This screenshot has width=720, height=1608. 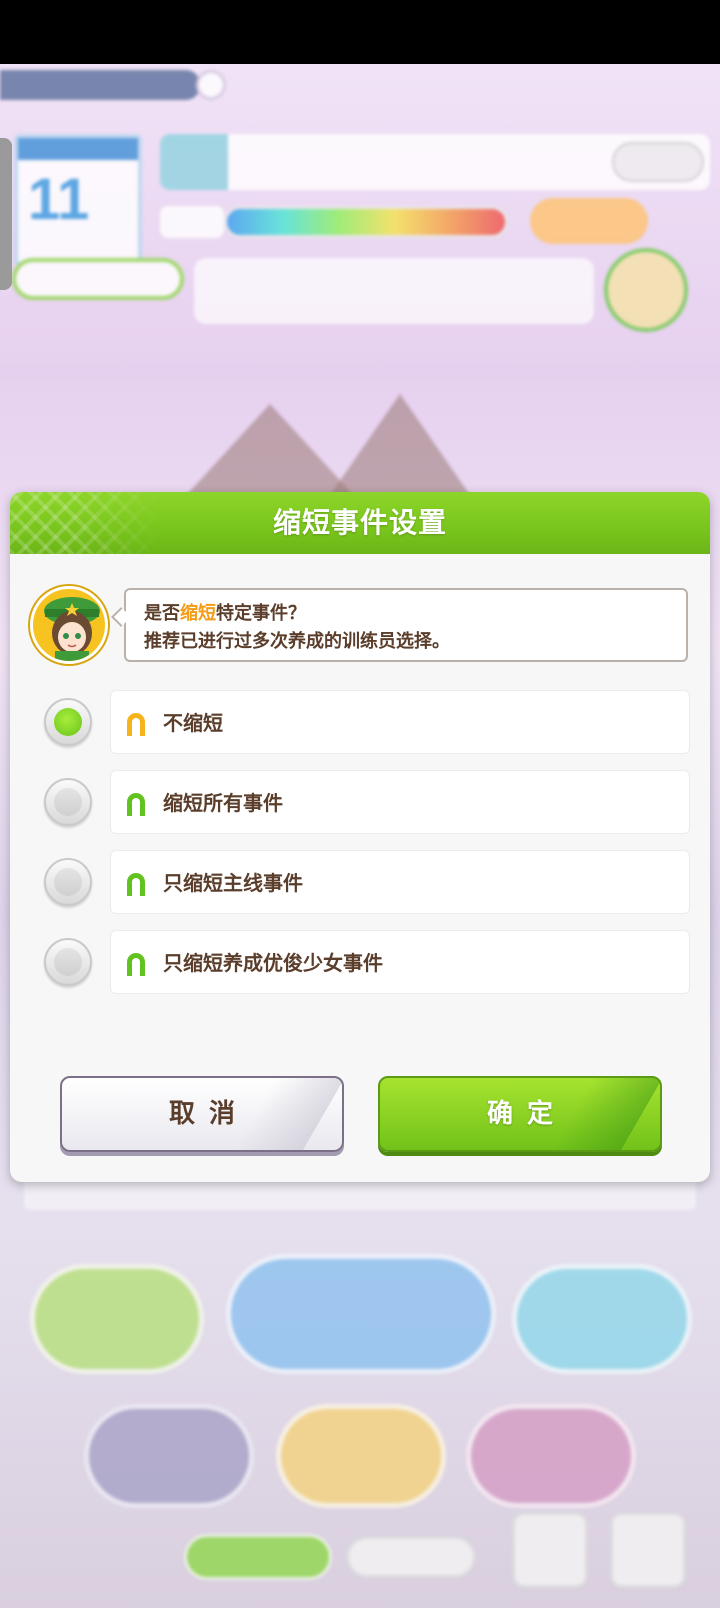 I want to click on bg-speech-bubble, so click(x=394, y=291).